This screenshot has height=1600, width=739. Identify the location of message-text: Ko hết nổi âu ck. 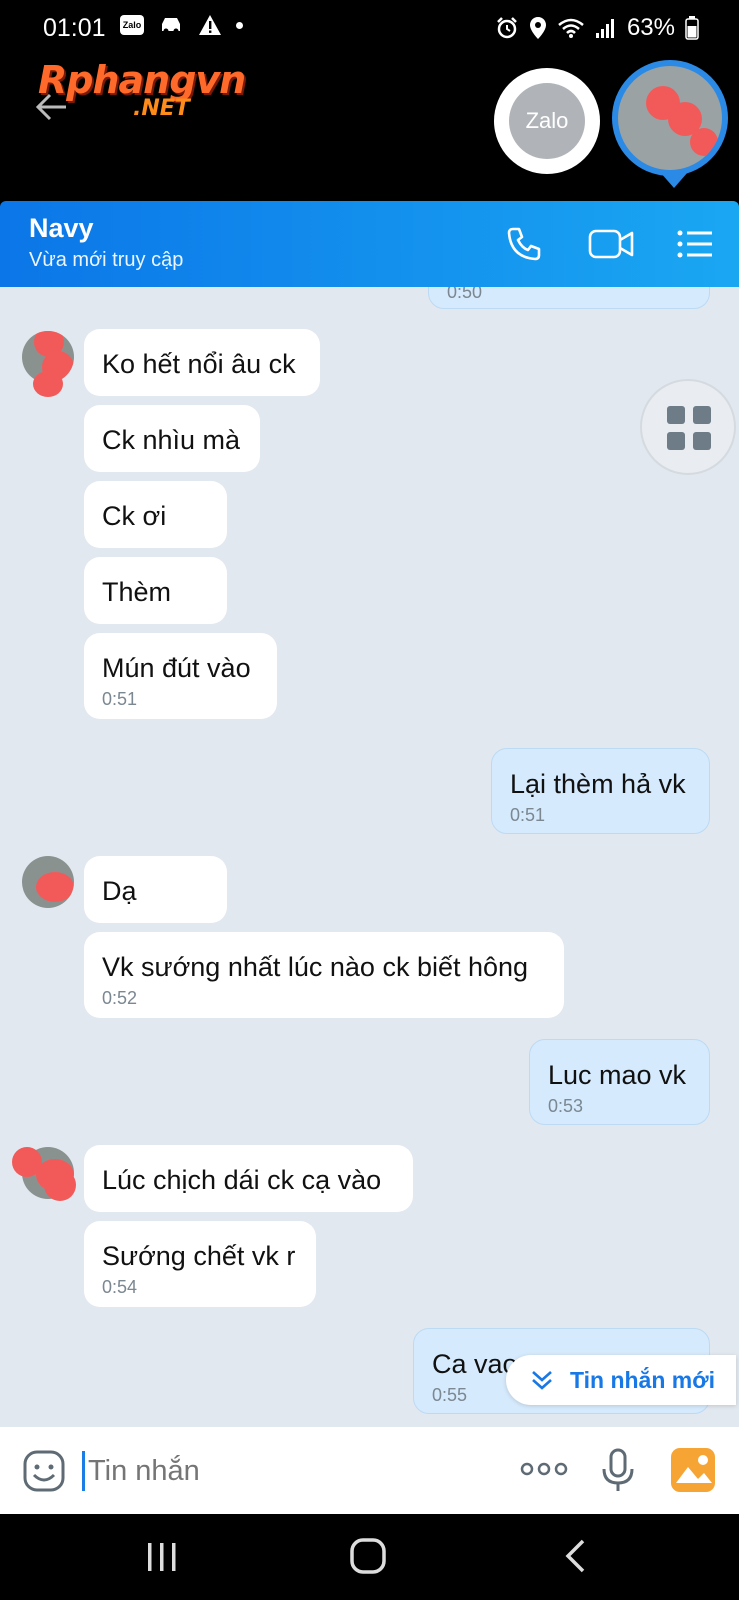
(199, 364).